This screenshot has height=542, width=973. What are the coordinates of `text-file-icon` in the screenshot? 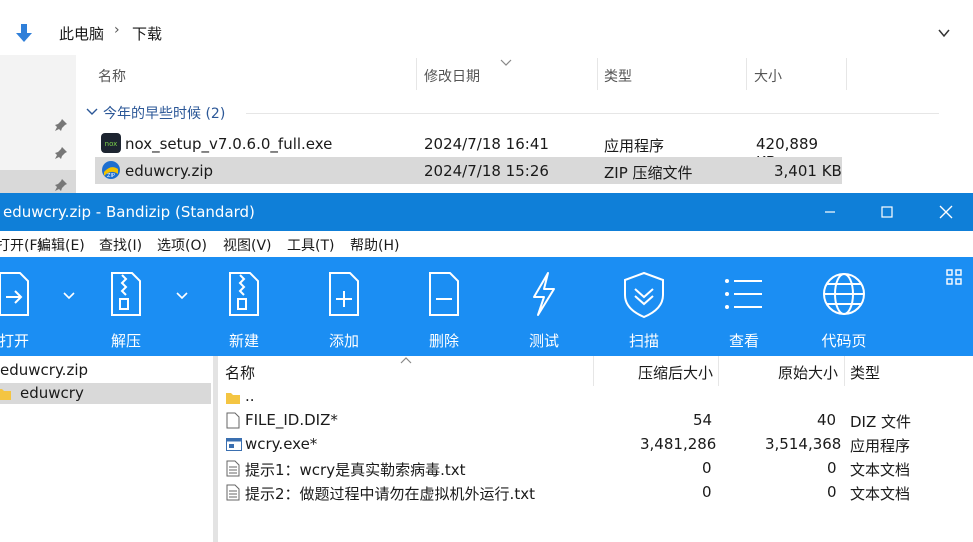 It's located at (233, 492).